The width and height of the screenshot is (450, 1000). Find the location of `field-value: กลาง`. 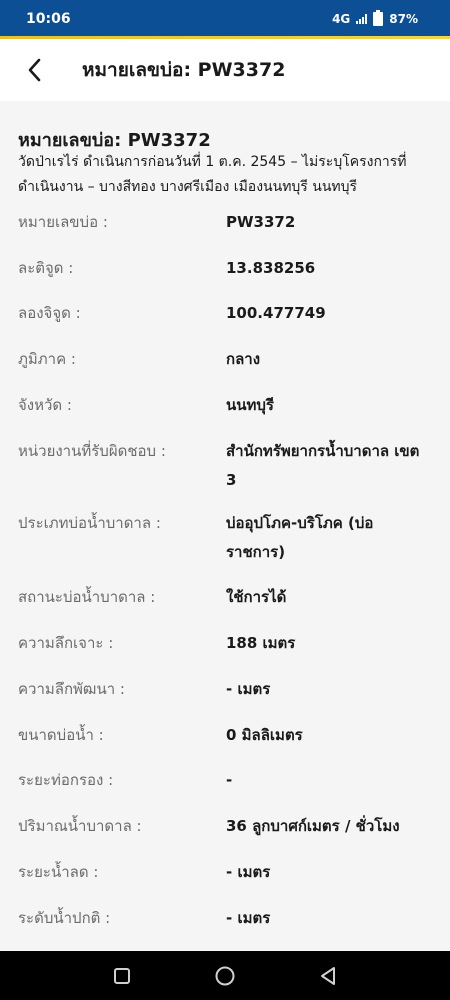

field-value: กลาง is located at coordinates (243, 359).